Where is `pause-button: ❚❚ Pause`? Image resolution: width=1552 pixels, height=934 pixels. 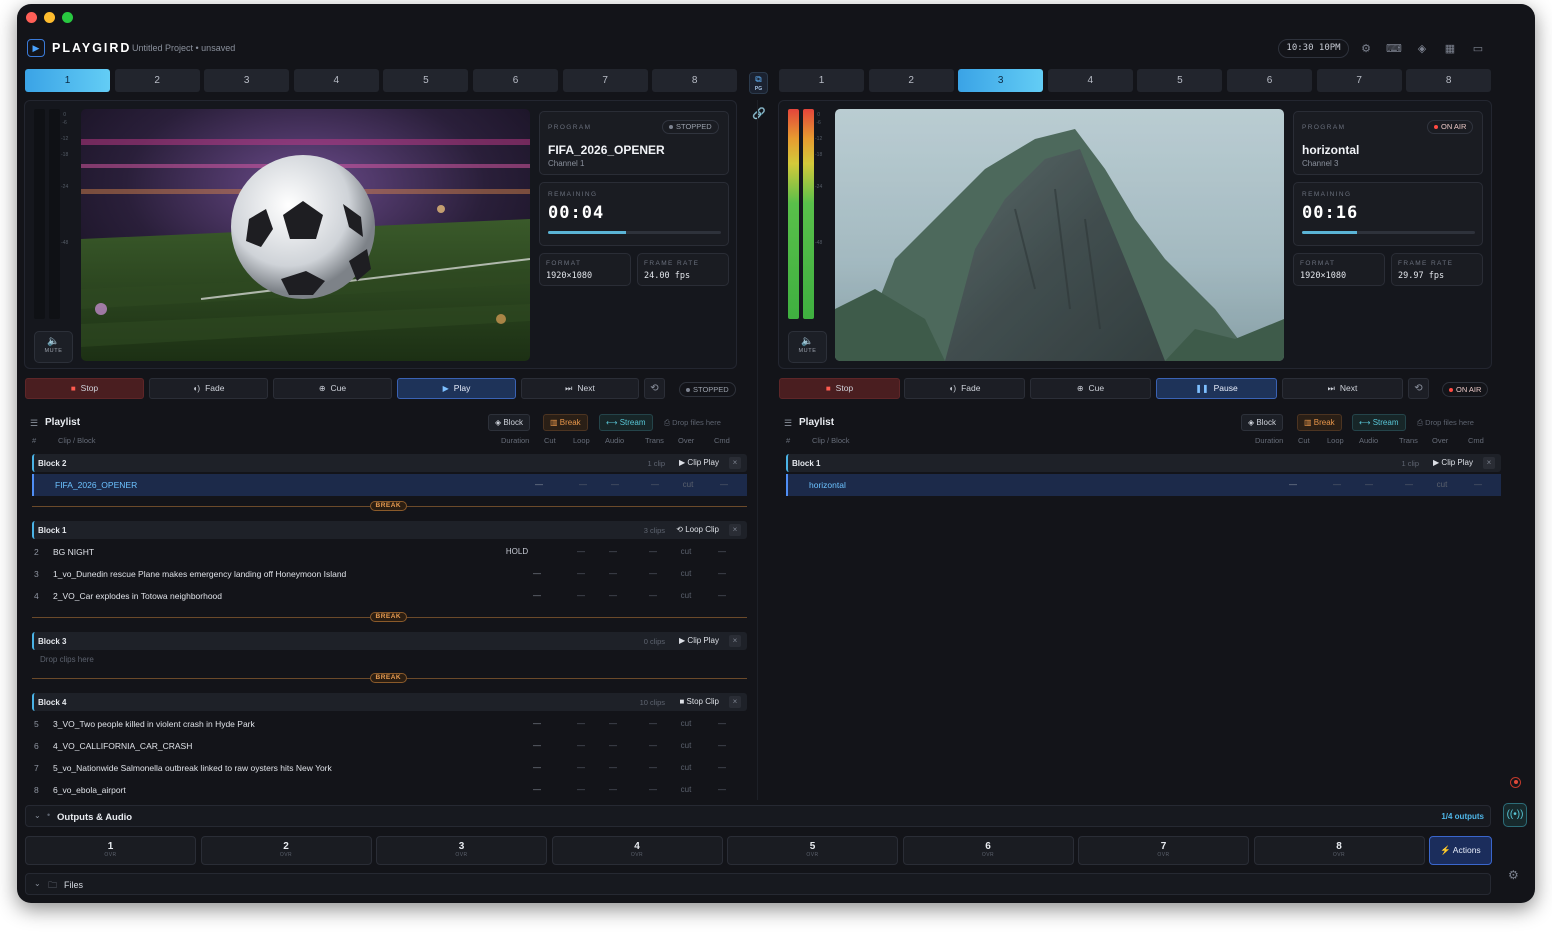
pause-button: ❚❚ Pause is located at coordinates (1216, 388).